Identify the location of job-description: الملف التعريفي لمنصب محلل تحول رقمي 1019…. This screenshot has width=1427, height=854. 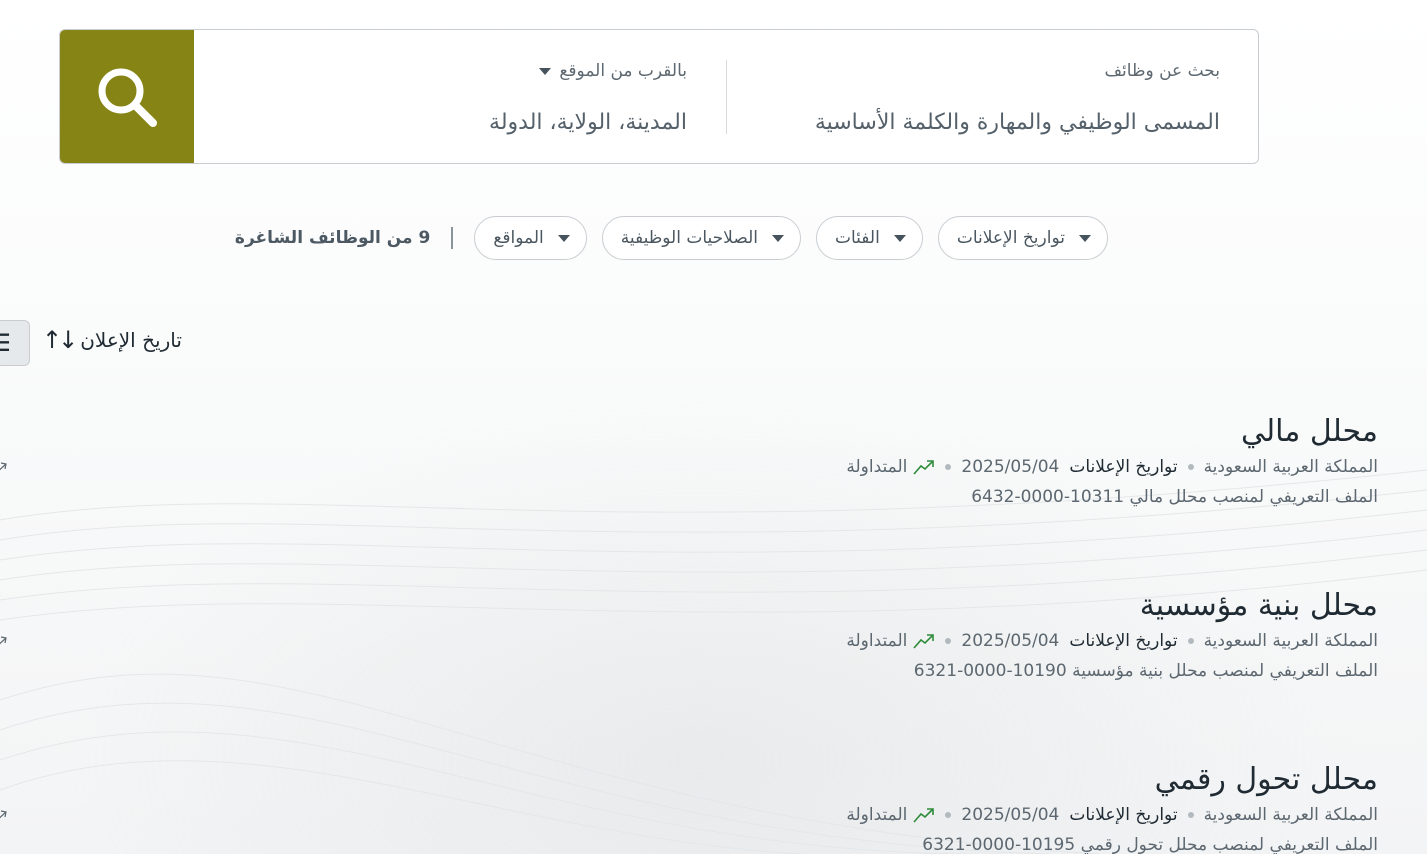
(1150, 844).